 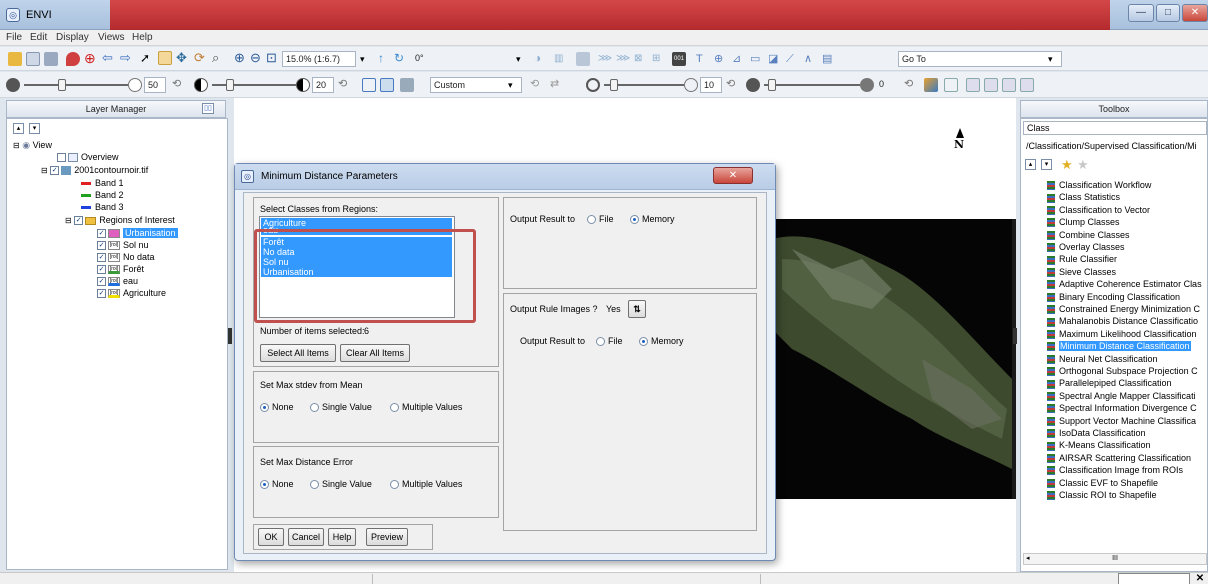 I want to click on toolbox-item: Overlay Classes, so click(x=1086, y=247).